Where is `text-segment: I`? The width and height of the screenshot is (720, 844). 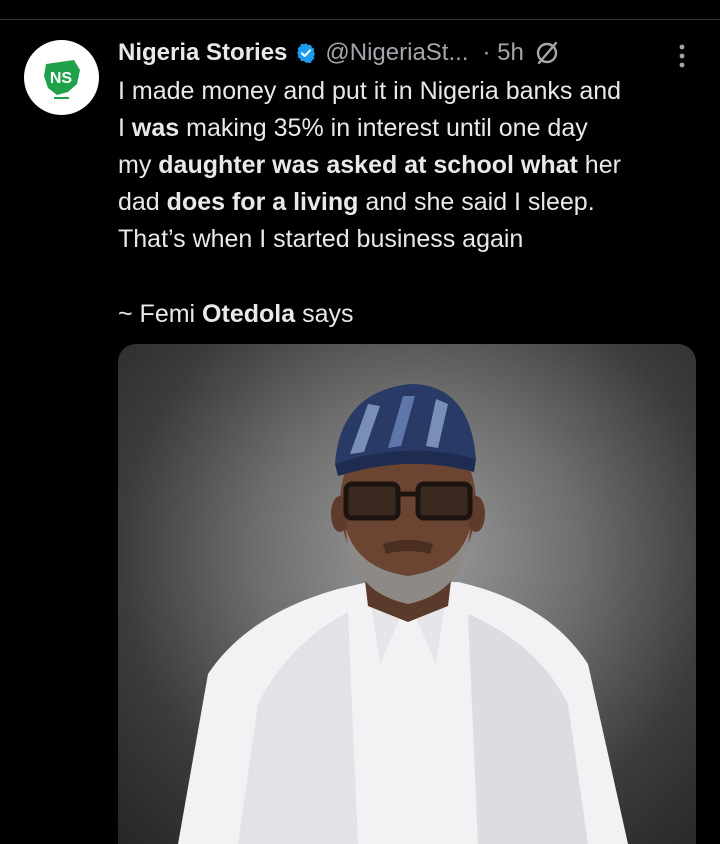
text-segment: I is located at coordinates (125, 128).